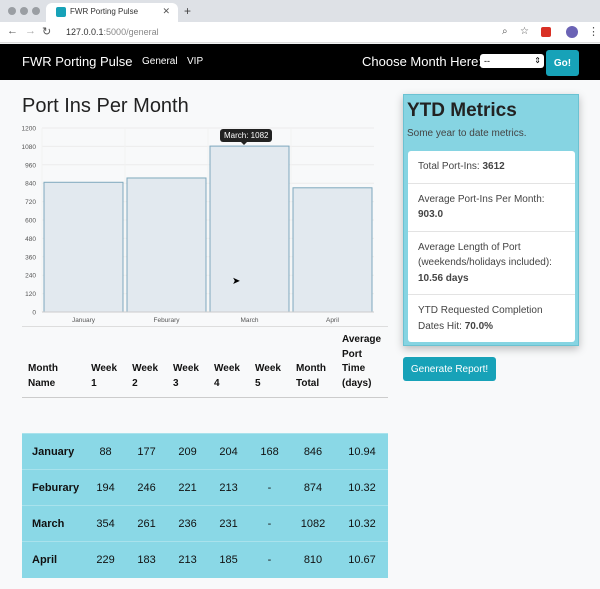 This screenshot has height=589, width=600. What do you see at coordinates (61, 12) in the screenshot?
I see `favicon-icon` at bounding box center [61, 12].